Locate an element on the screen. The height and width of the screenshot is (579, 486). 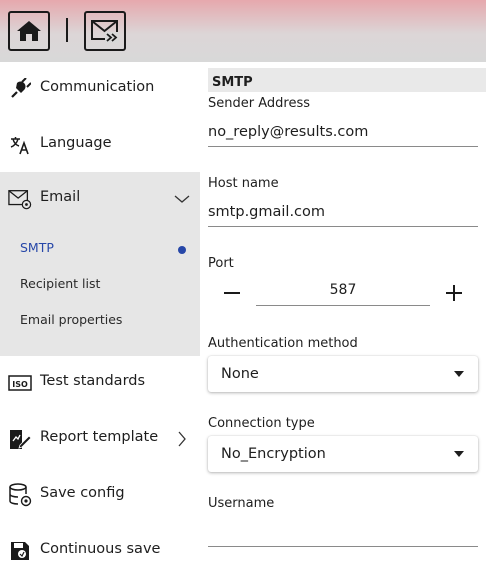
port-label: Port is located at coordinates (221, 263).